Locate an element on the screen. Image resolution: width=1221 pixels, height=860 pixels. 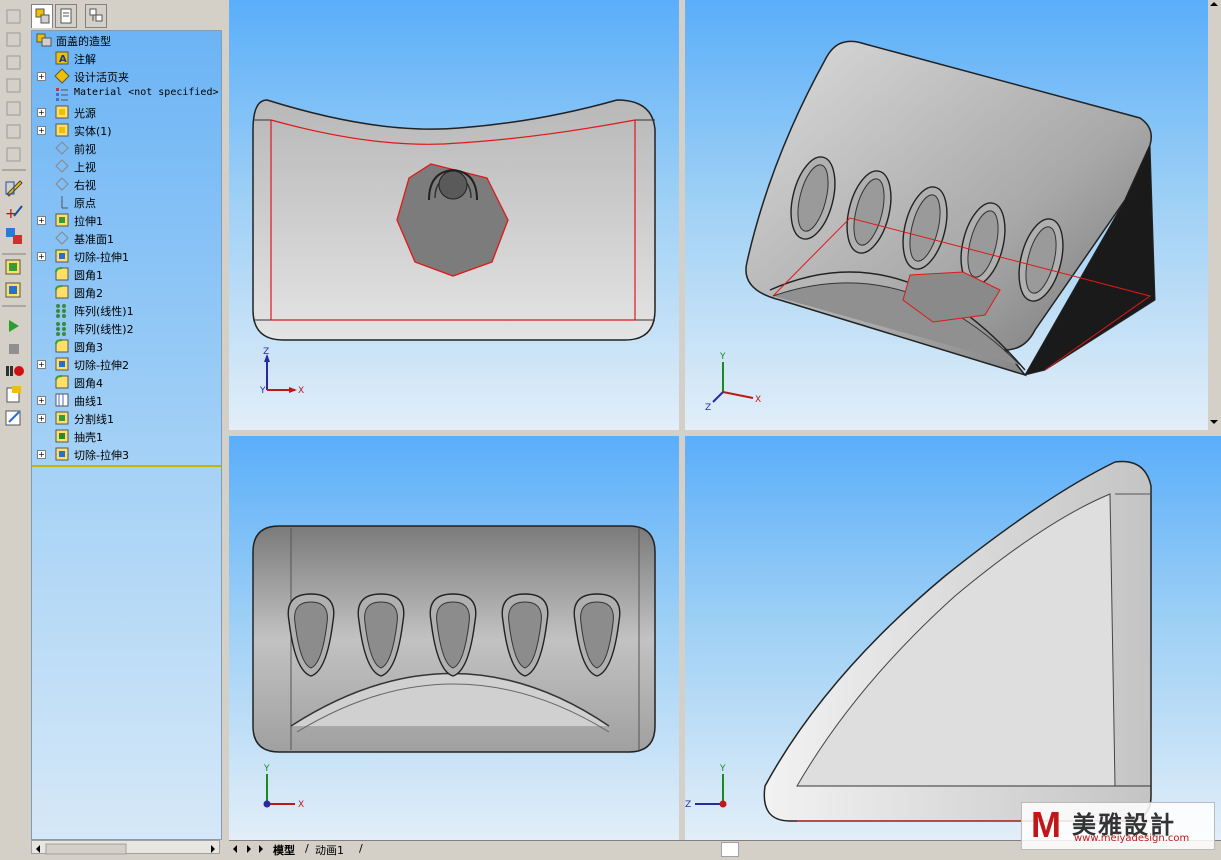
top-axis-x-label: X is located at coordinates (301, 805).